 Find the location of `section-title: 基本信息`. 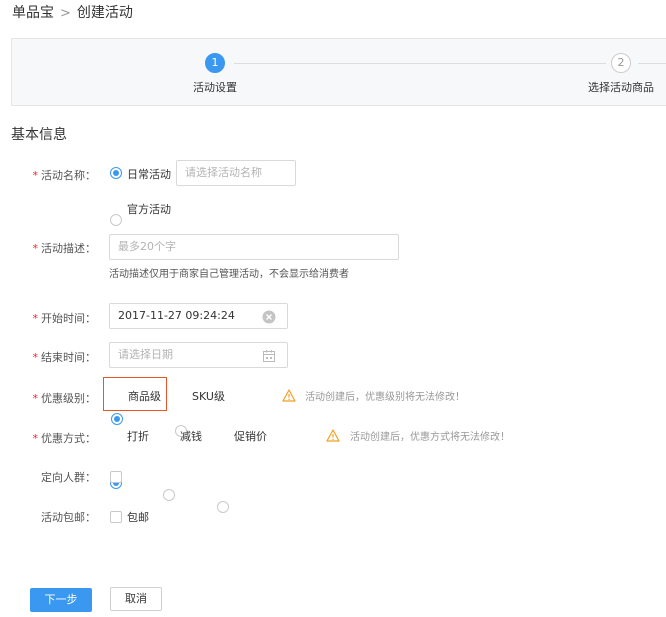

section-title: 基本信息 is located at coordinates (39, 135).